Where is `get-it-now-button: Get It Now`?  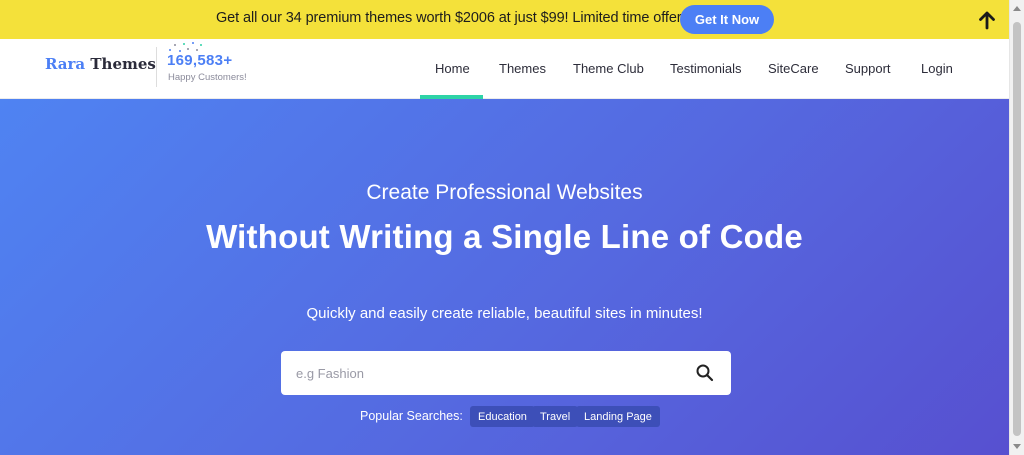 get-it-now-button: Get It Now is located at coordinates (727, 19).